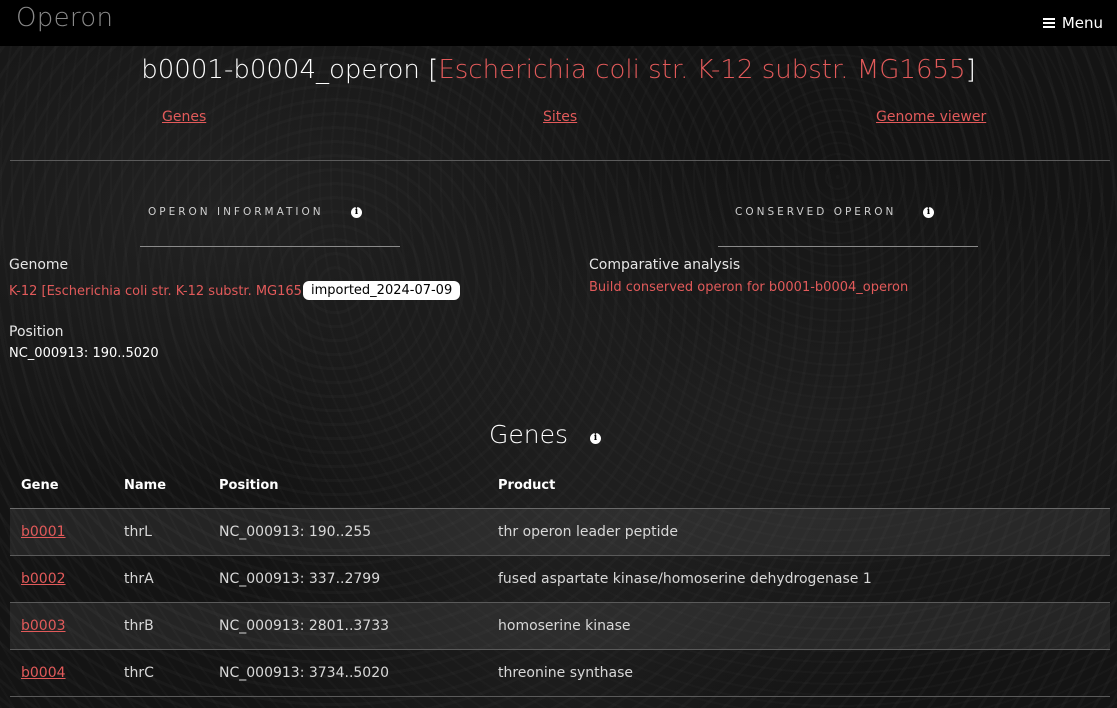  Describe the element at coordinates (160, 626) in the screenshot. I see `name-cell: thrB` at that location.